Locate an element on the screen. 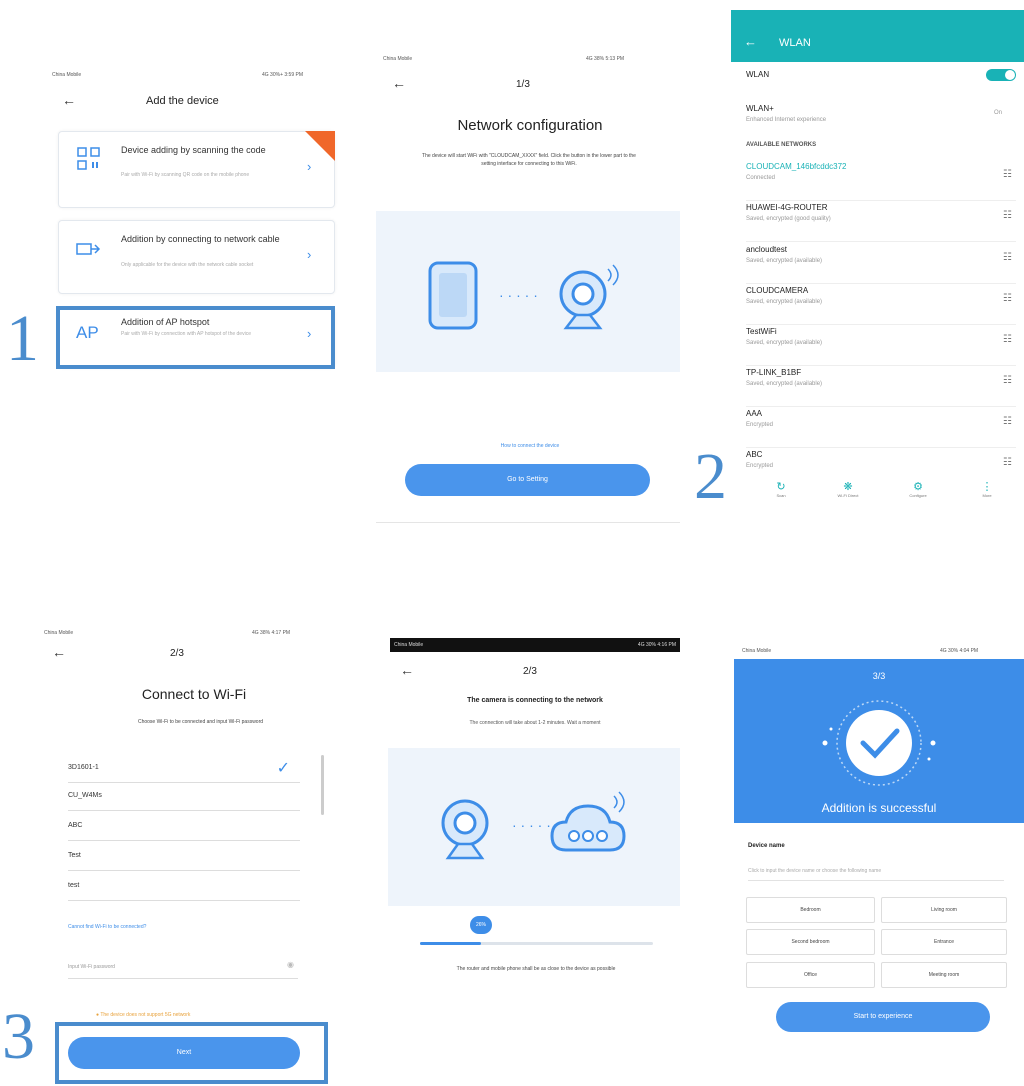 The image size is (1024, 1086). wifi-name: test is located at coordinates (74, 885).